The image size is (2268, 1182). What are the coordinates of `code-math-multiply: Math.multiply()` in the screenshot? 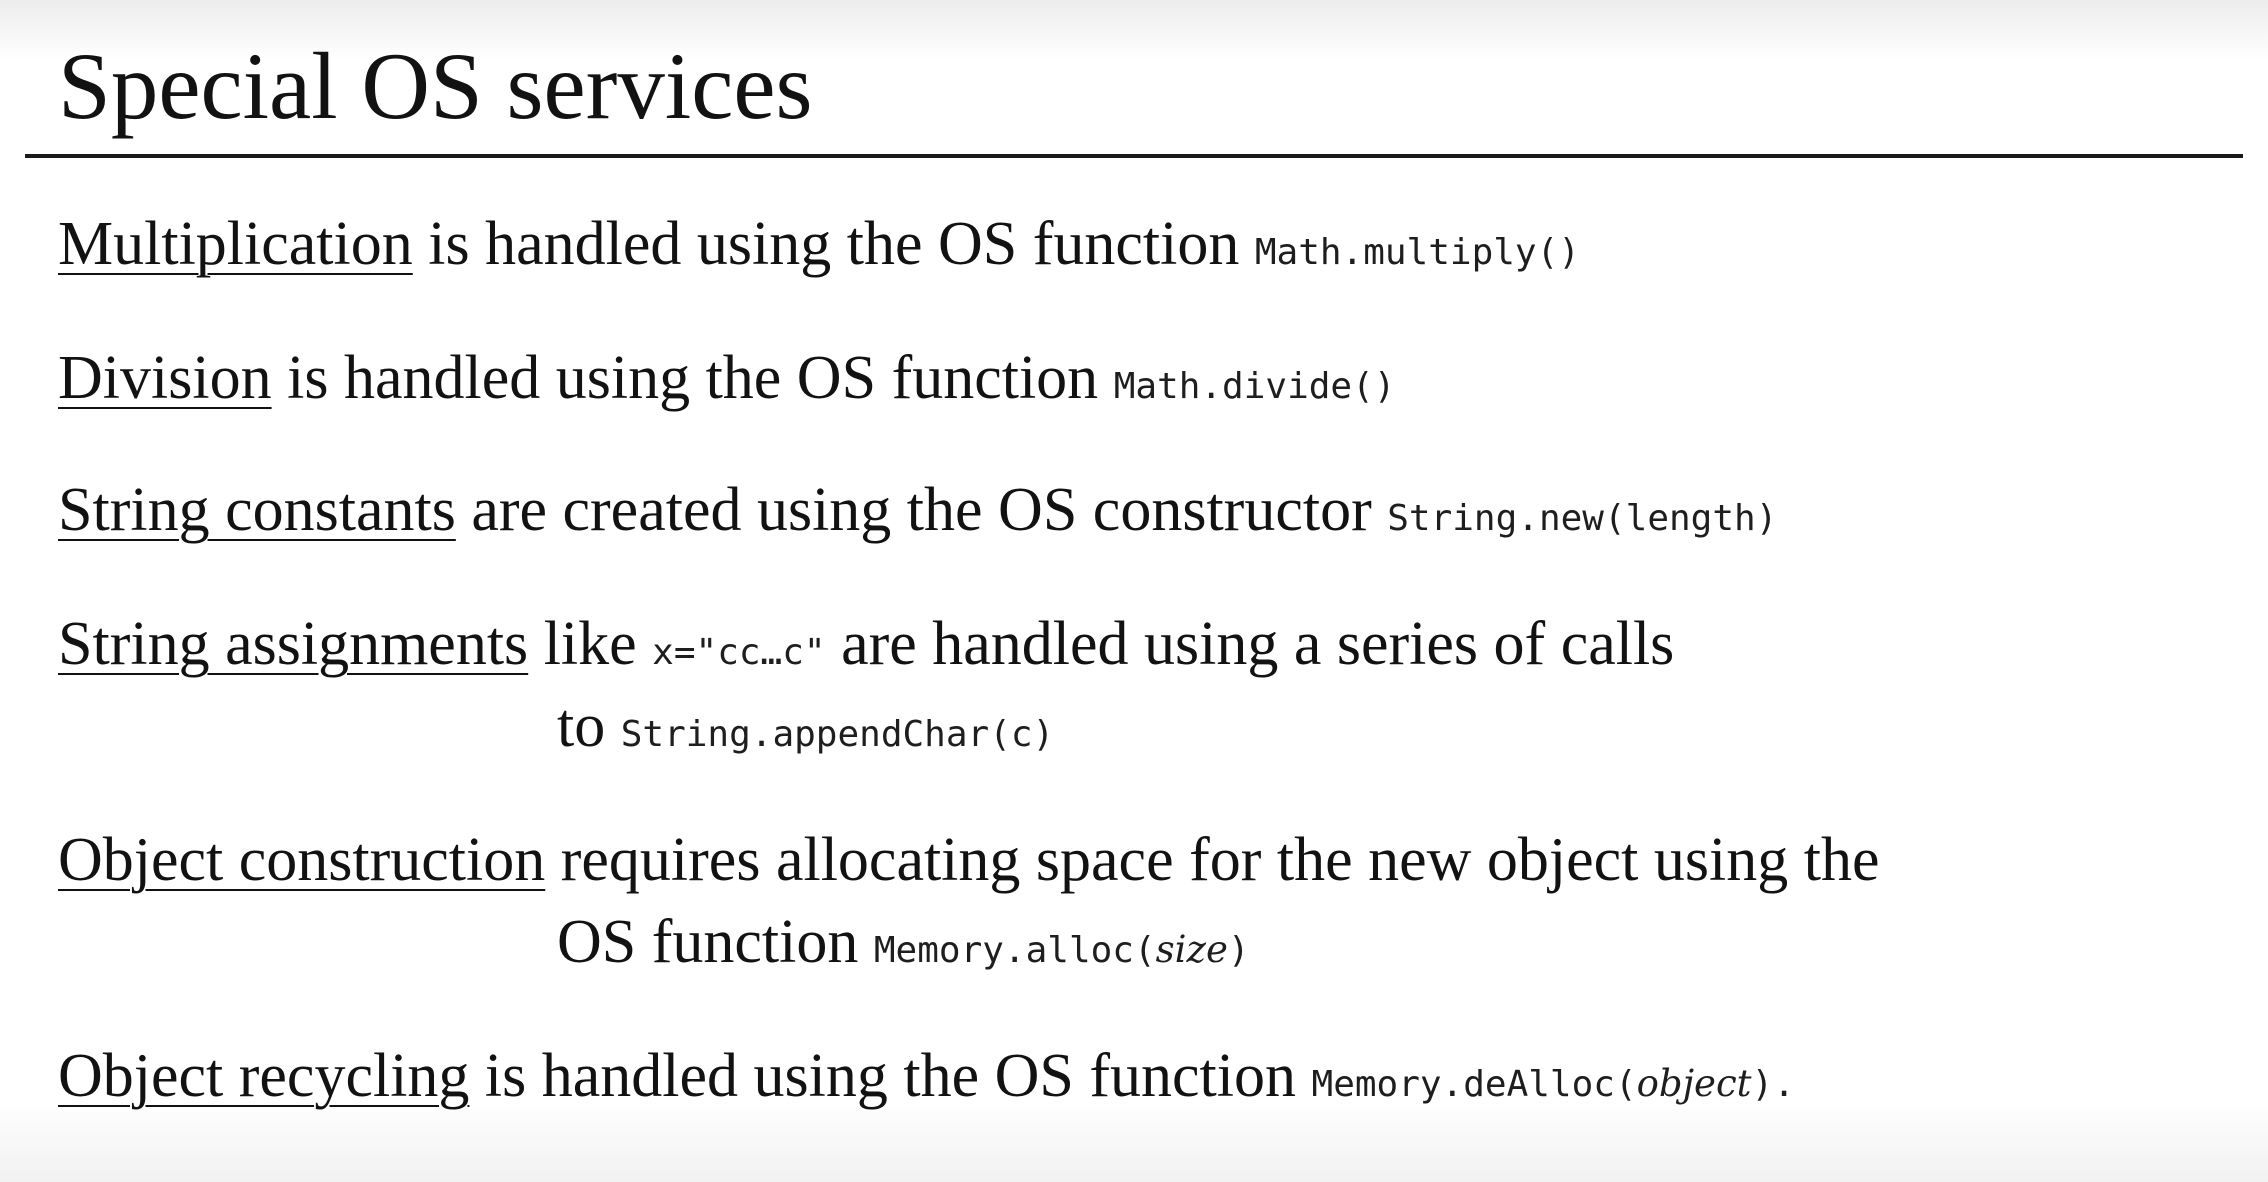 It's located at (1417, 252).